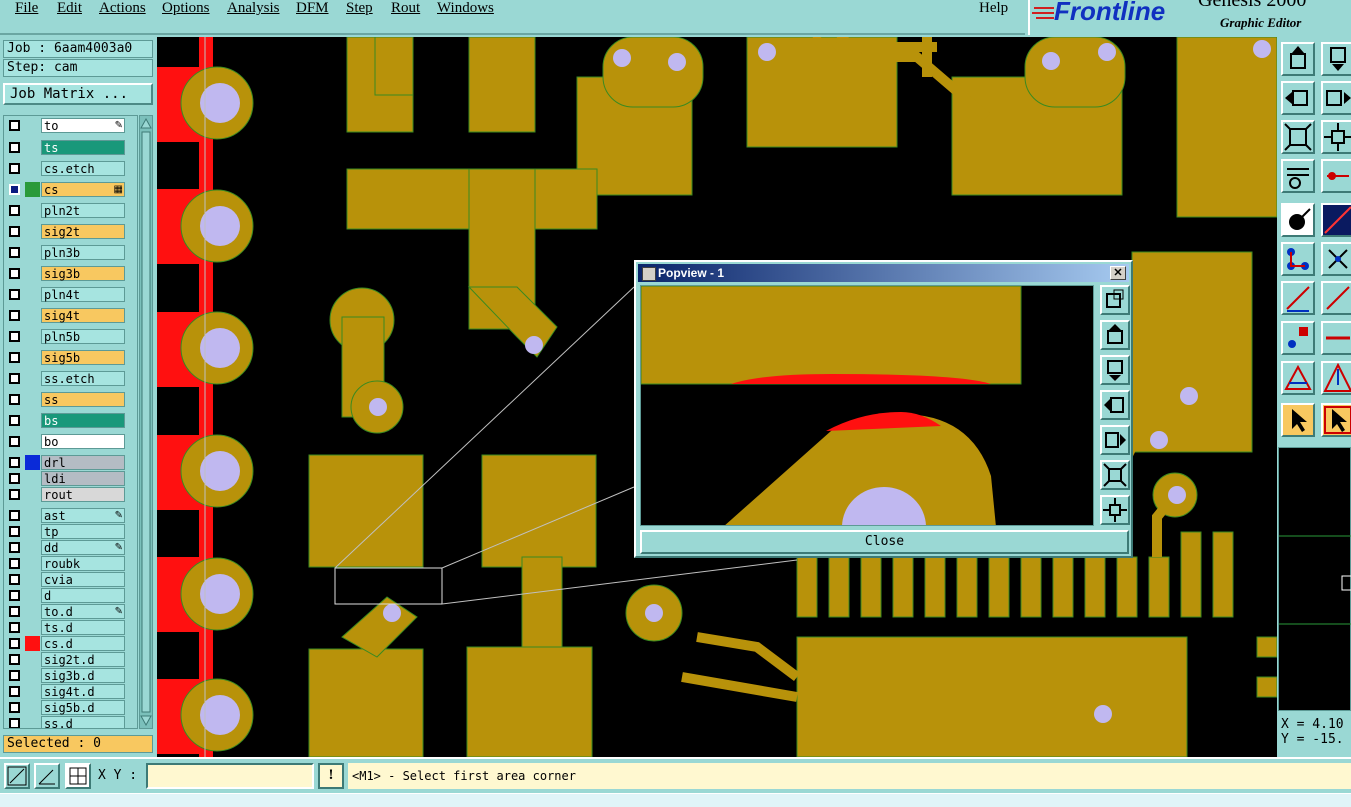  I want to click on layer-row-sig5b-d: sig5b.d, so click(65, 707).